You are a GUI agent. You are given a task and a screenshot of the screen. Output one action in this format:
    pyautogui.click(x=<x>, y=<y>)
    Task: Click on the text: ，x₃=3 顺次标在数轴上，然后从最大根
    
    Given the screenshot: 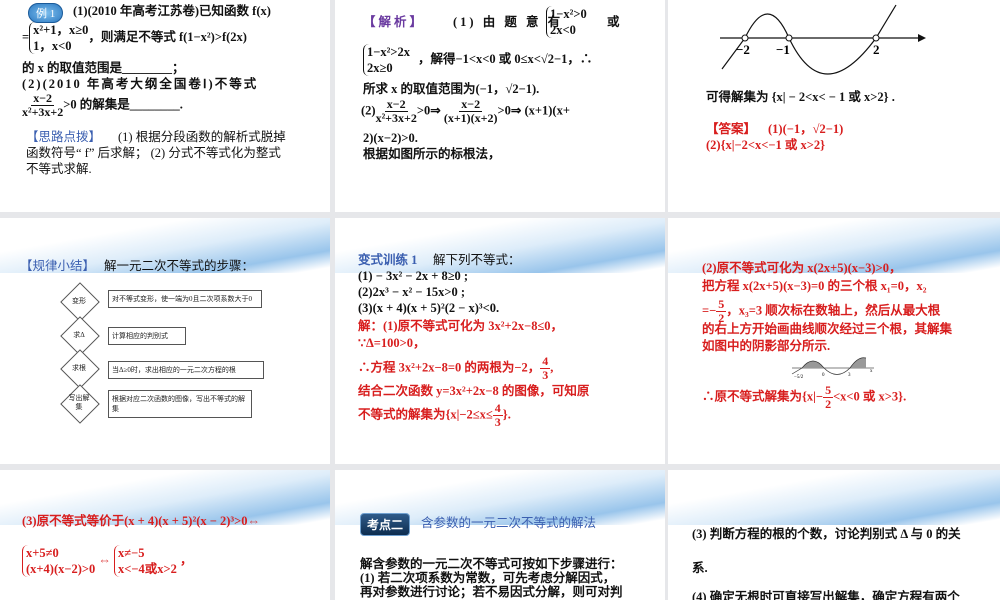 What is the action you would take?
    pyautogui.click(x=833, y=310)
    